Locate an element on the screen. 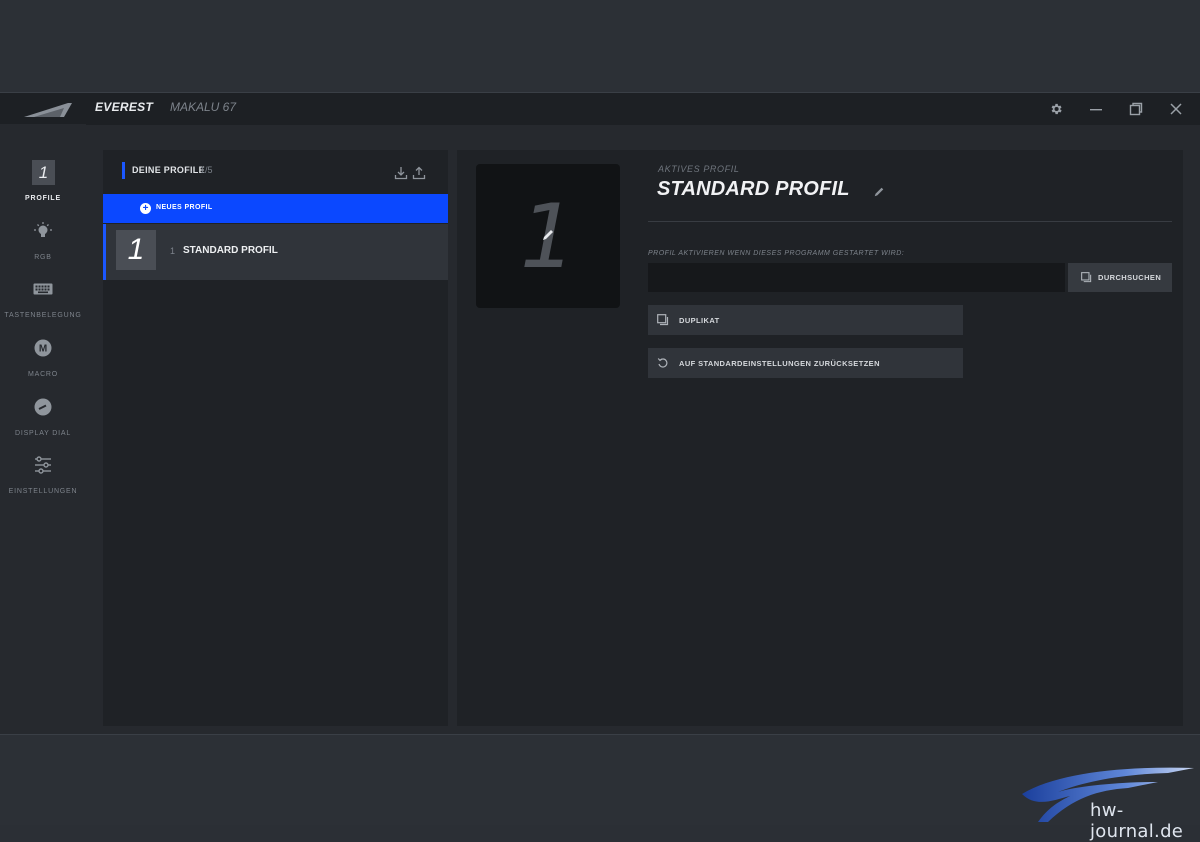 This screenshot has width=1200, height=842. reset-icon is located at coordinates (662, 363).